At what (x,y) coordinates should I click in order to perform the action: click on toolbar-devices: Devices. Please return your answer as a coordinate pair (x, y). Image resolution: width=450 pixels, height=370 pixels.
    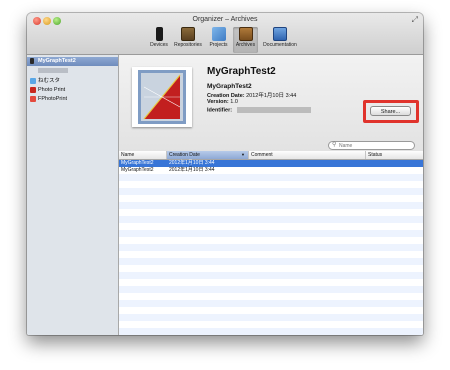
    Looking at the image, I should click on (159, 40).